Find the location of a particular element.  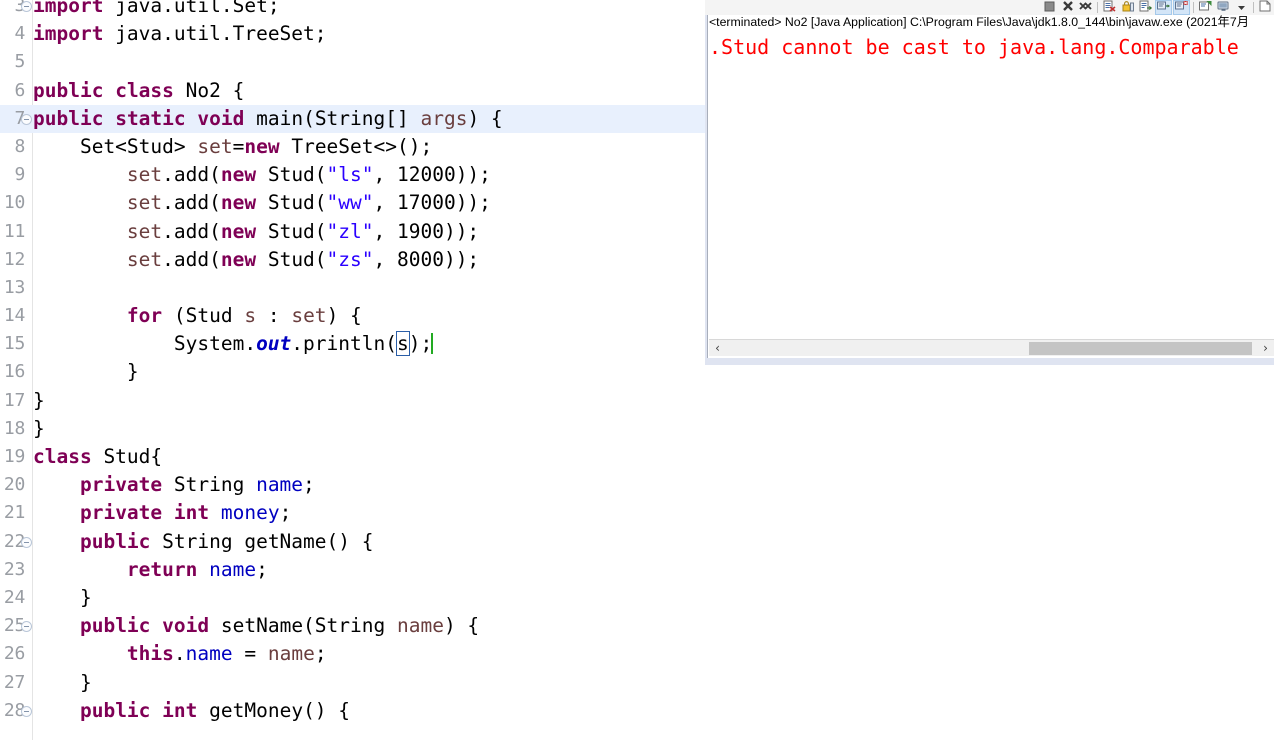

code-line: 14 for (Stud s : set) { is located at coordinates (352, 316).